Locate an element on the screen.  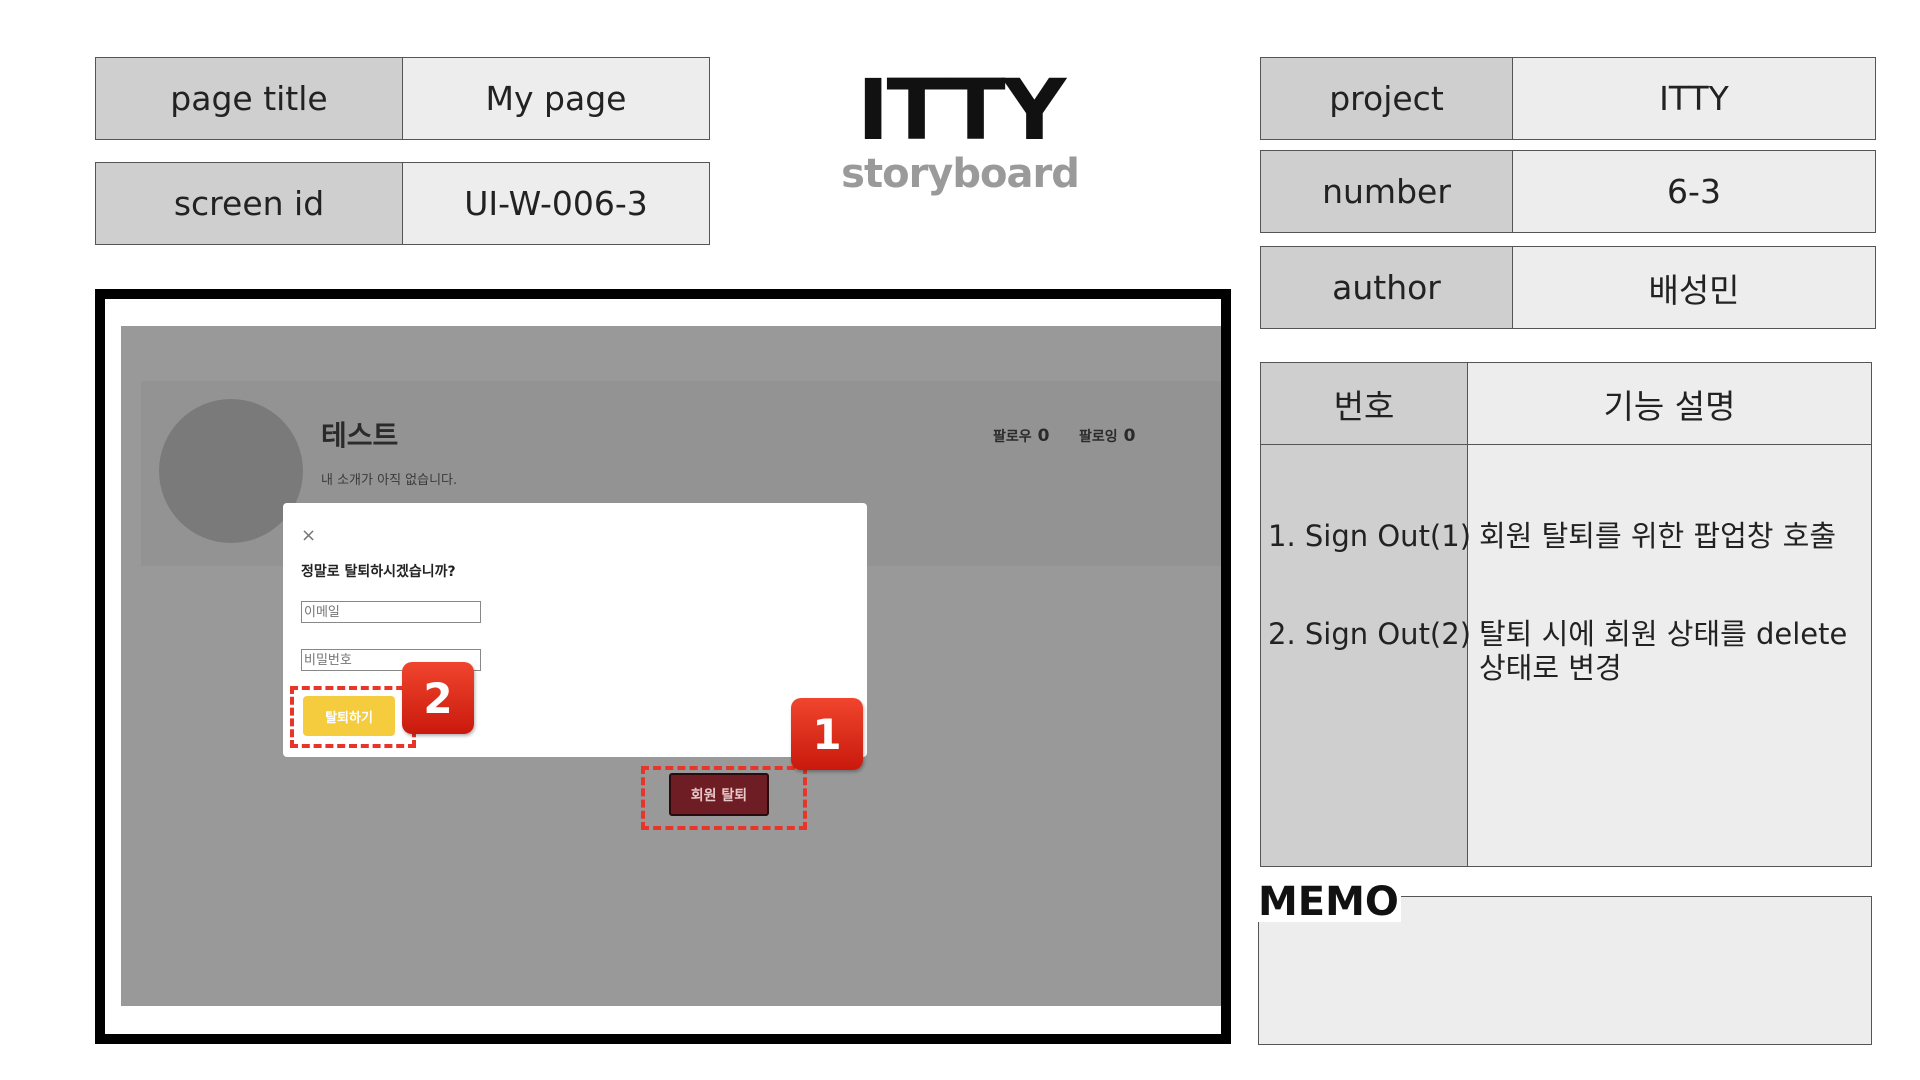
page-title-label: page title is located at coordinates (249, 98).